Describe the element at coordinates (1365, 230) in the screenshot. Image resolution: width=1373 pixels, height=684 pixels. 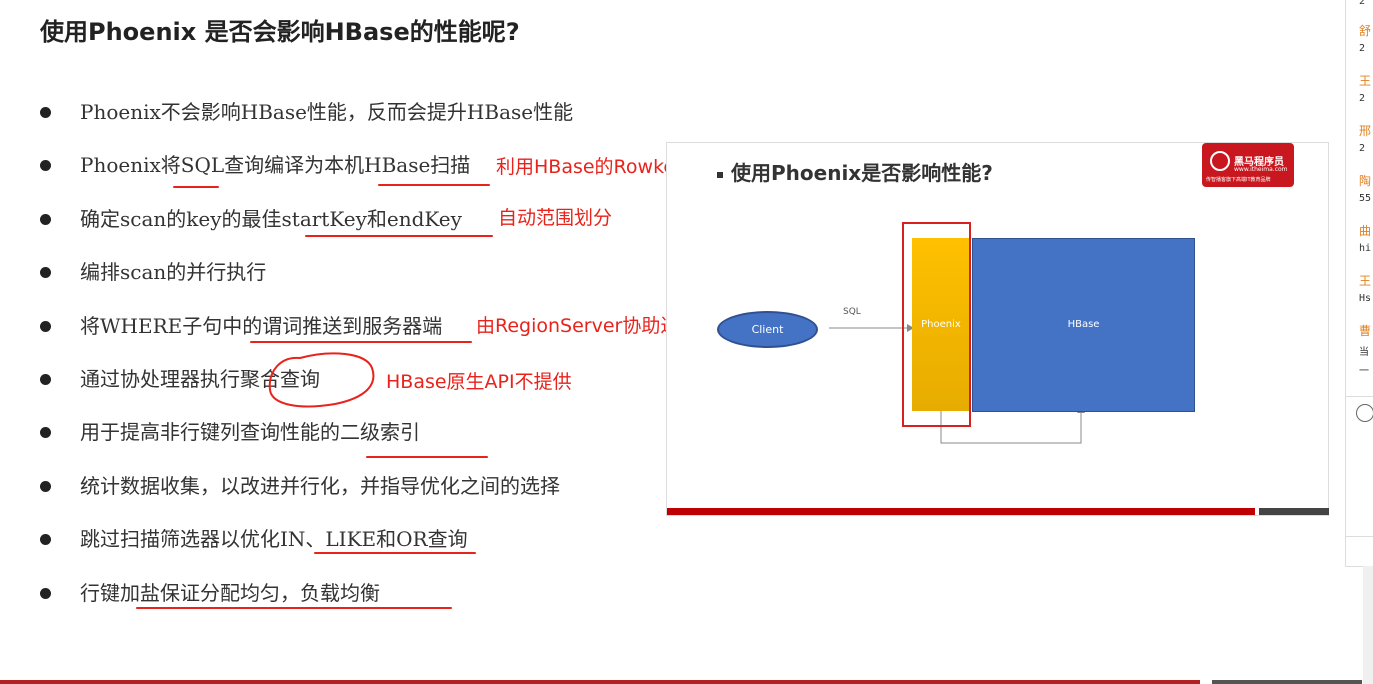
I see `chat-user-name: 曲` at that location.